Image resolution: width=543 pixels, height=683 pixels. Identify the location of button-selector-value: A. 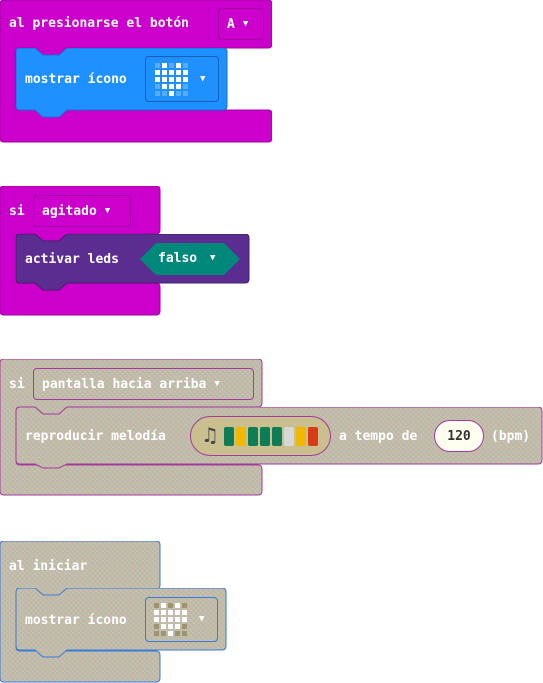
(231, 24).